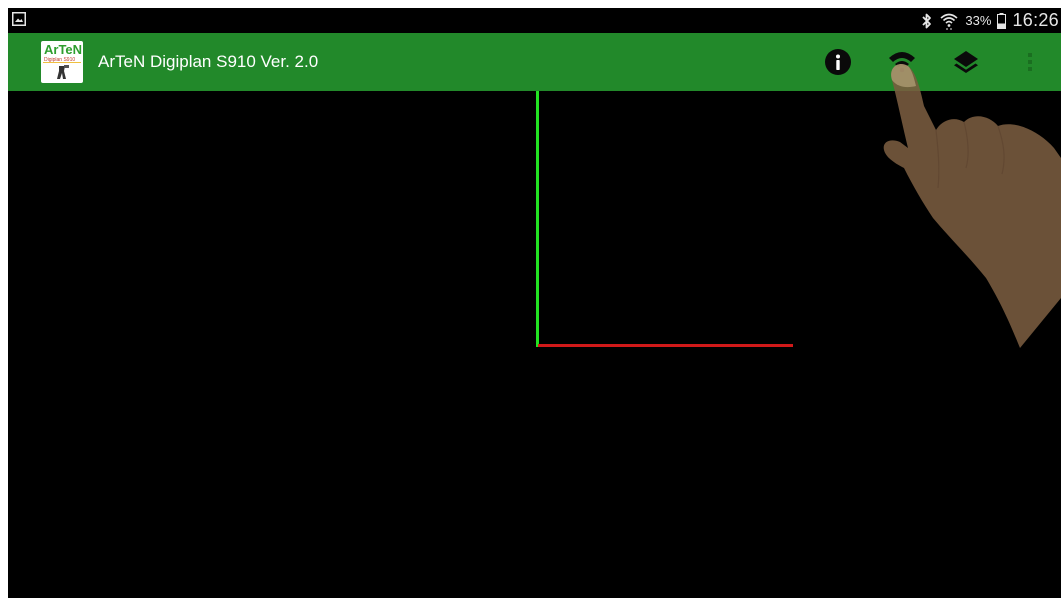  I want to click on layers-icon, so click(966, 62).